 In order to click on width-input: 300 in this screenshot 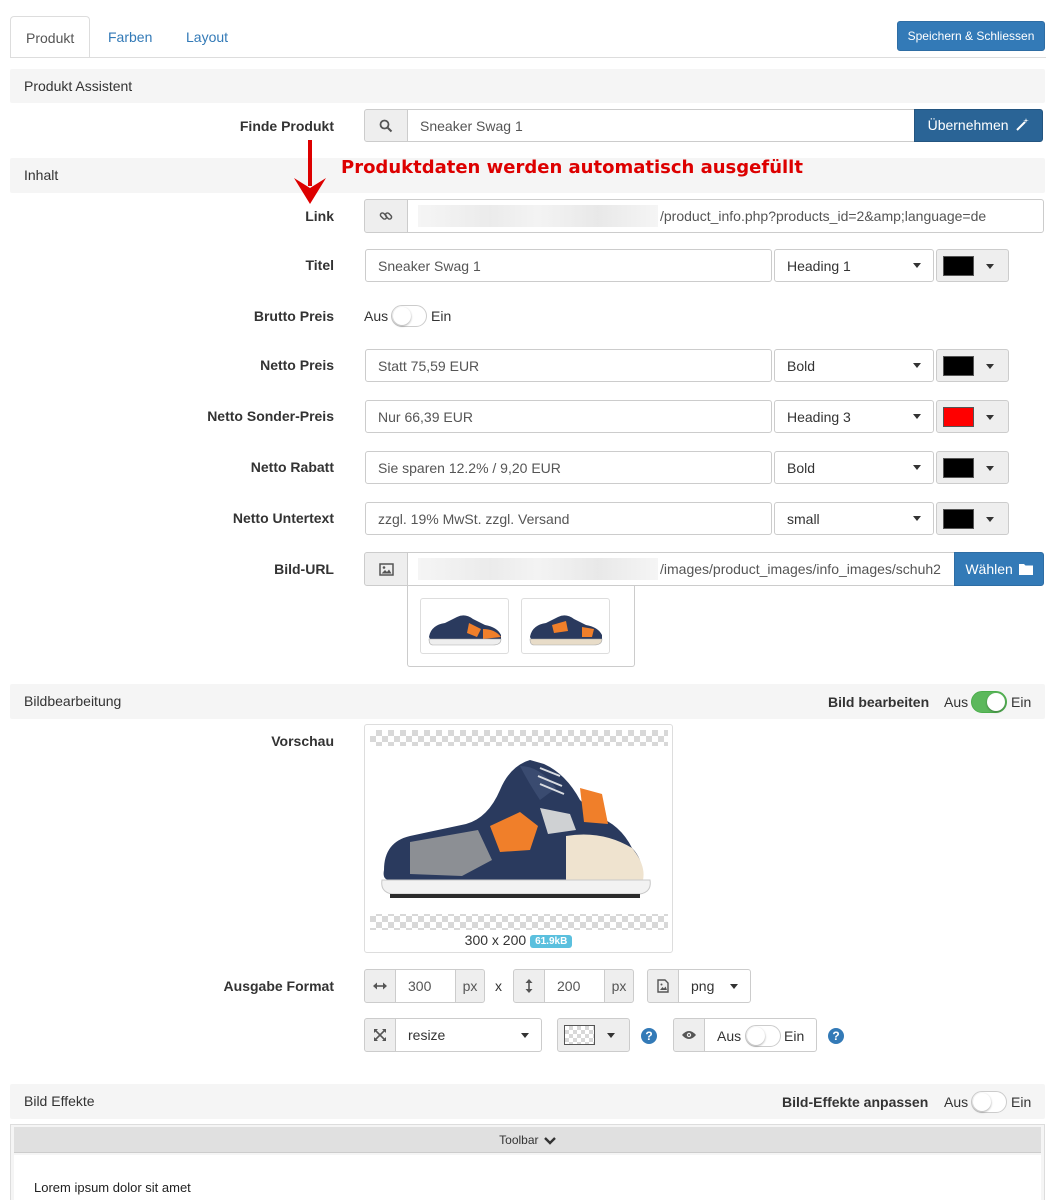, I will do `click(425, 986)`.